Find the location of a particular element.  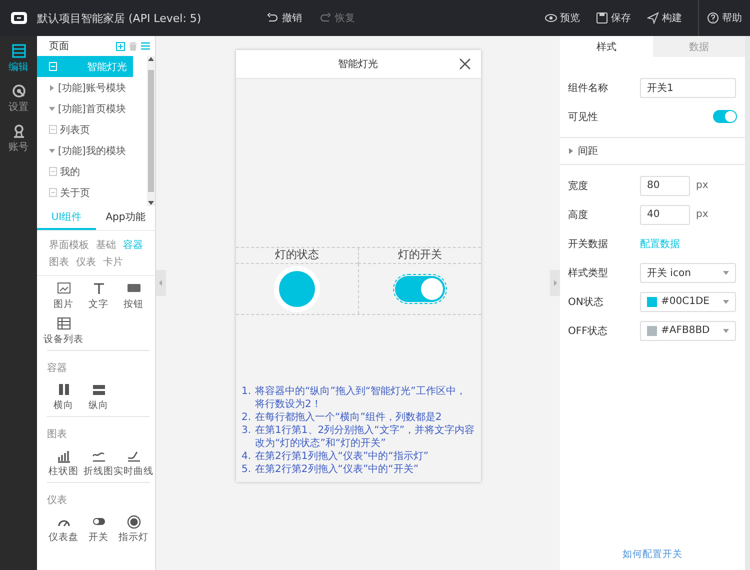

step-number: 4. is located at coordinates (247, 456).